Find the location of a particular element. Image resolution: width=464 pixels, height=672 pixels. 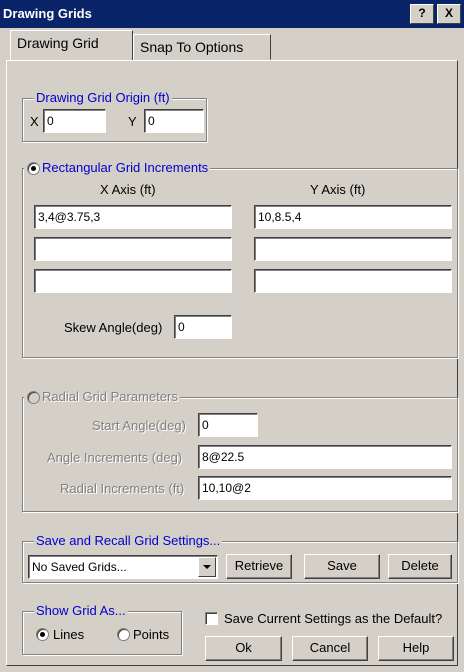

rect-radio is located at coordinates (33, 168).